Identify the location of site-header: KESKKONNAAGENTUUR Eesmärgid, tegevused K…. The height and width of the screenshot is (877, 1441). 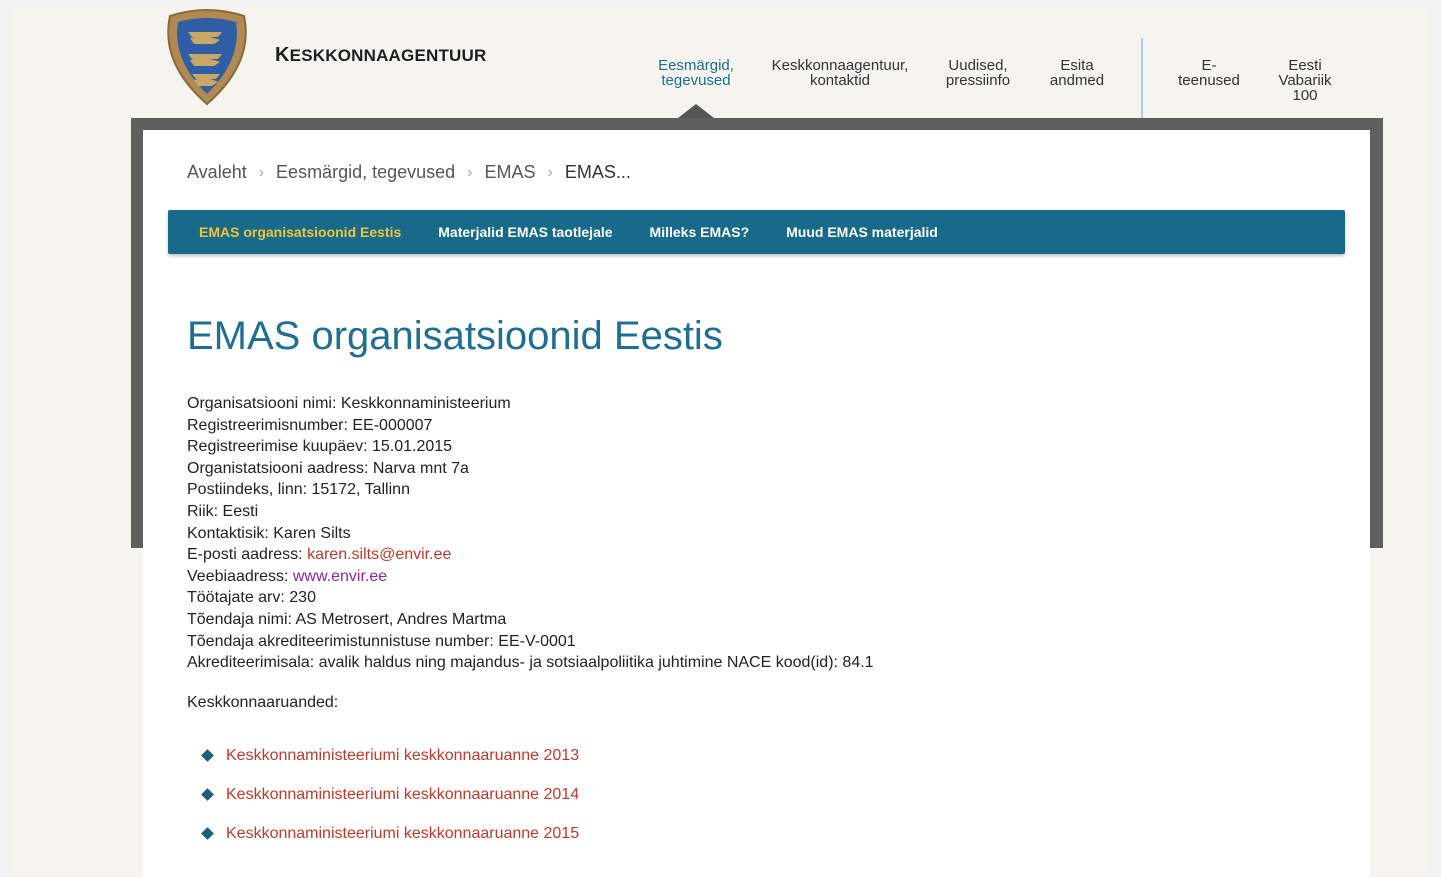
(720, 59).